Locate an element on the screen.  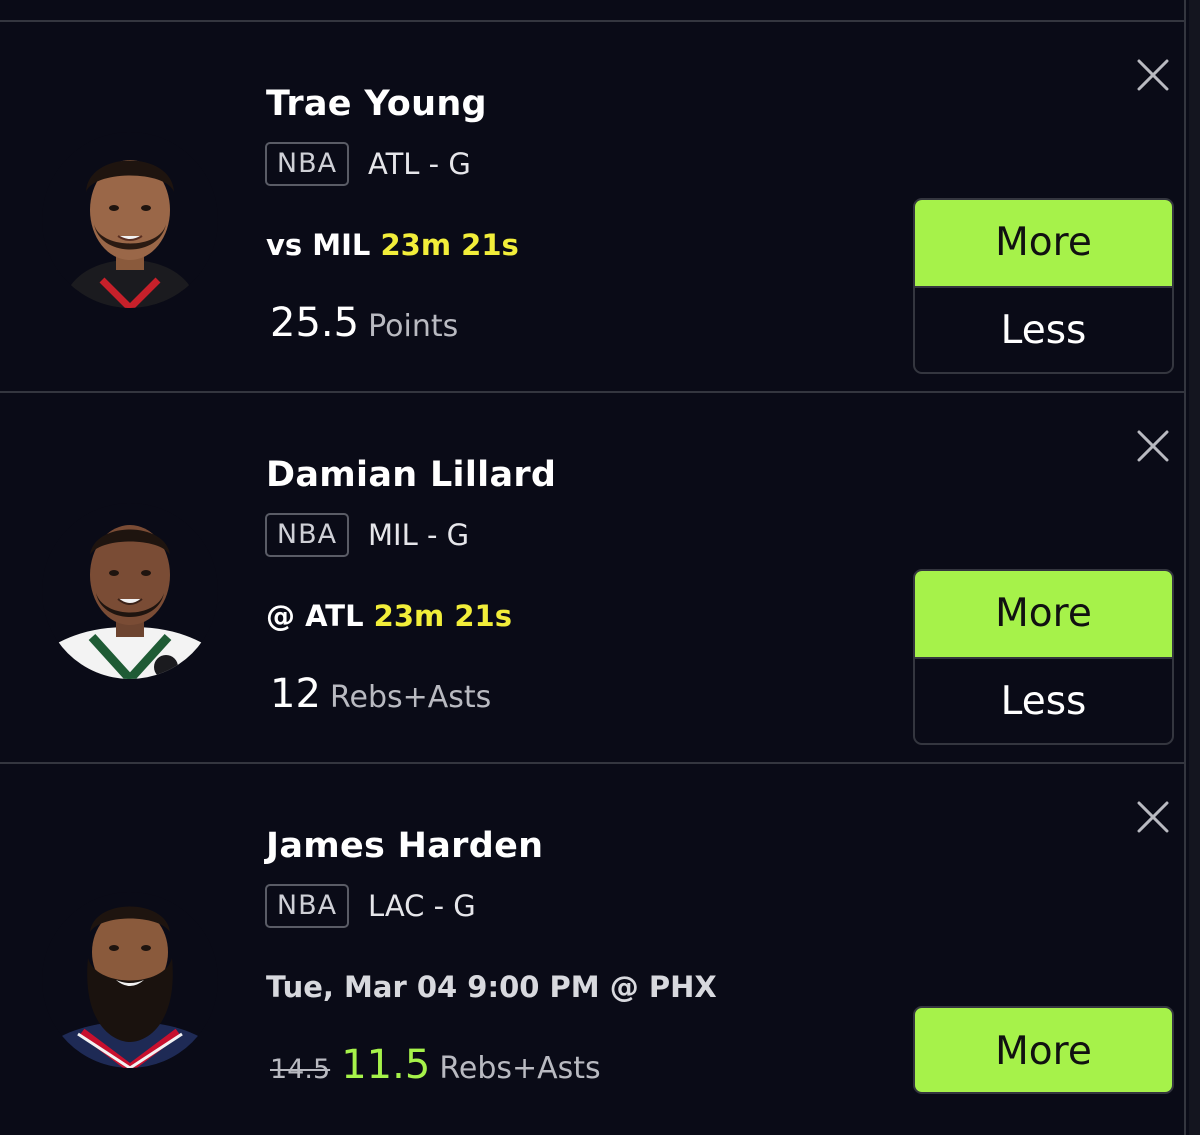
projection-line: 12 Rebs+Asts is located at coordinates (380, 694).